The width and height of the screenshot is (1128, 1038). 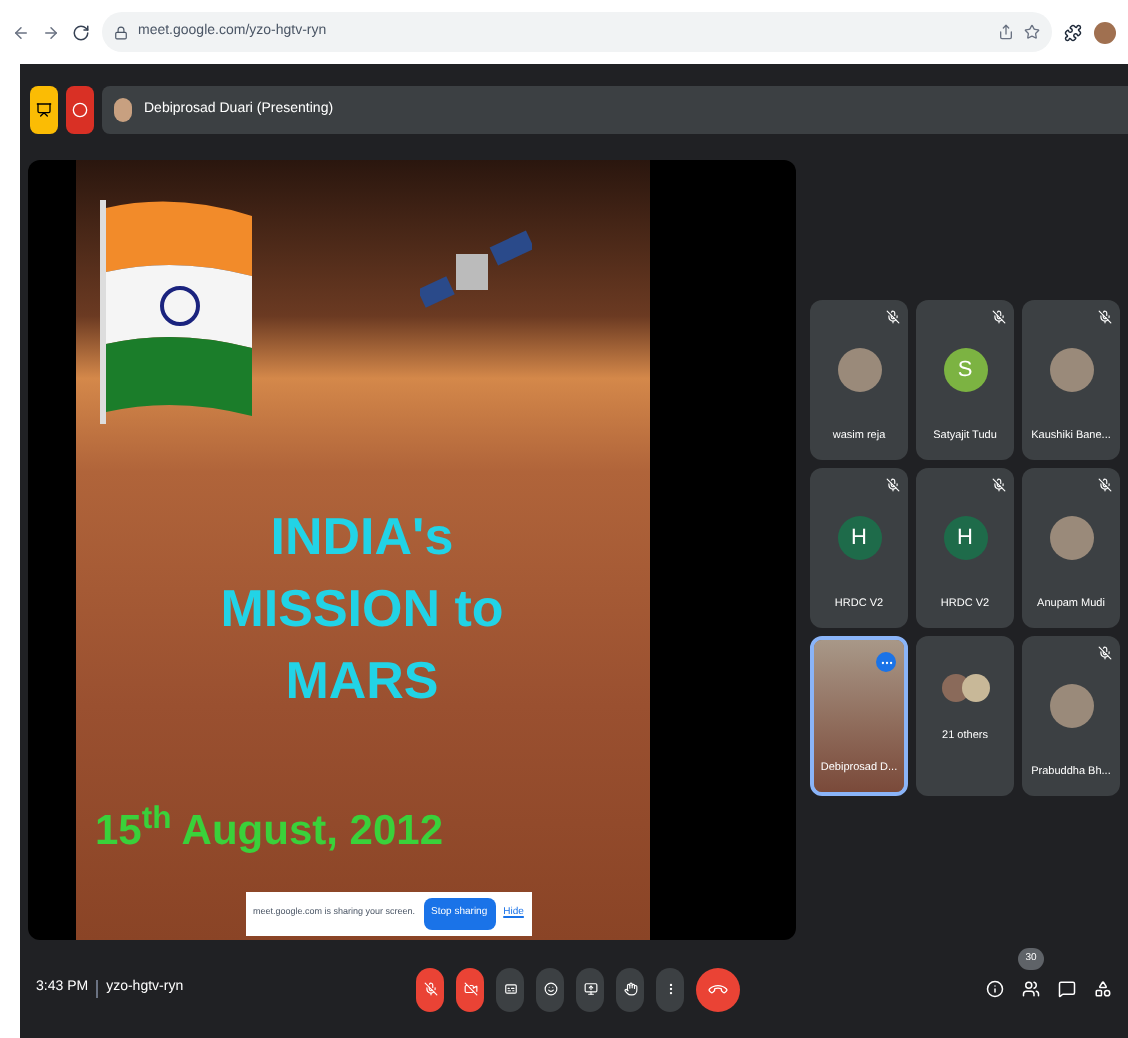 I want to click on info-icon, so click(x=995, y=989).